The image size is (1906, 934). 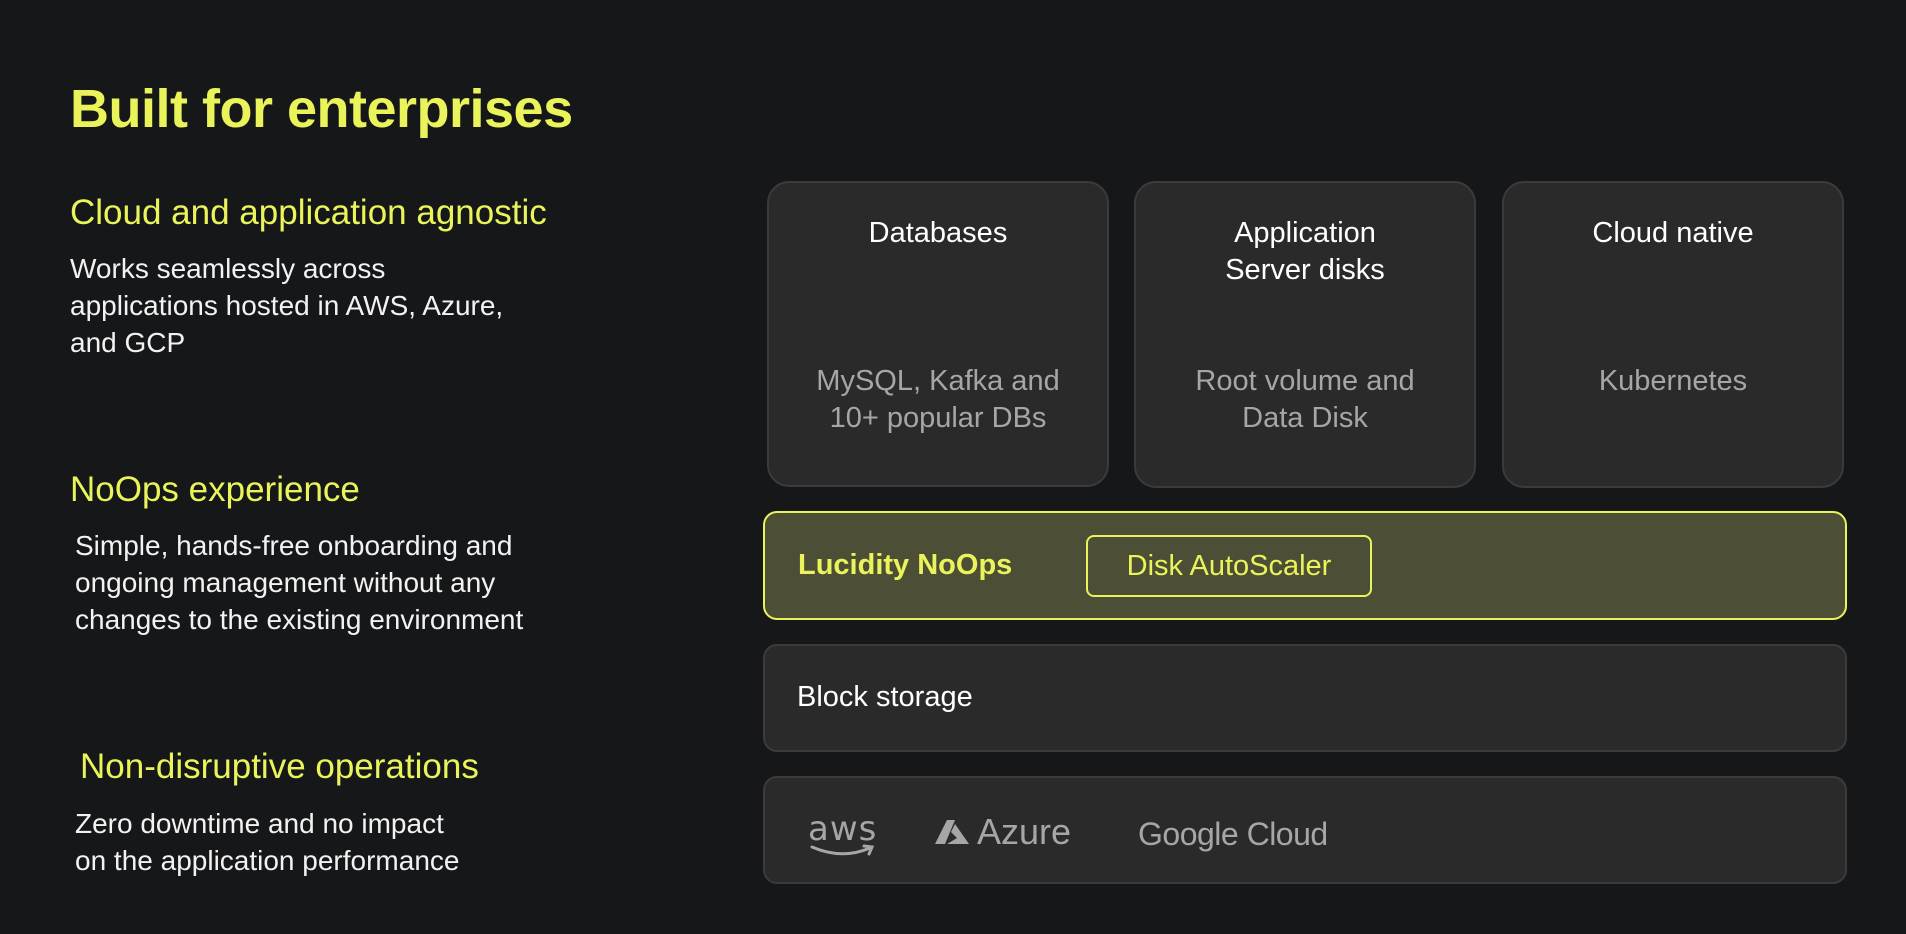 I want to click on azure-icon, so click(x=952, y=832).